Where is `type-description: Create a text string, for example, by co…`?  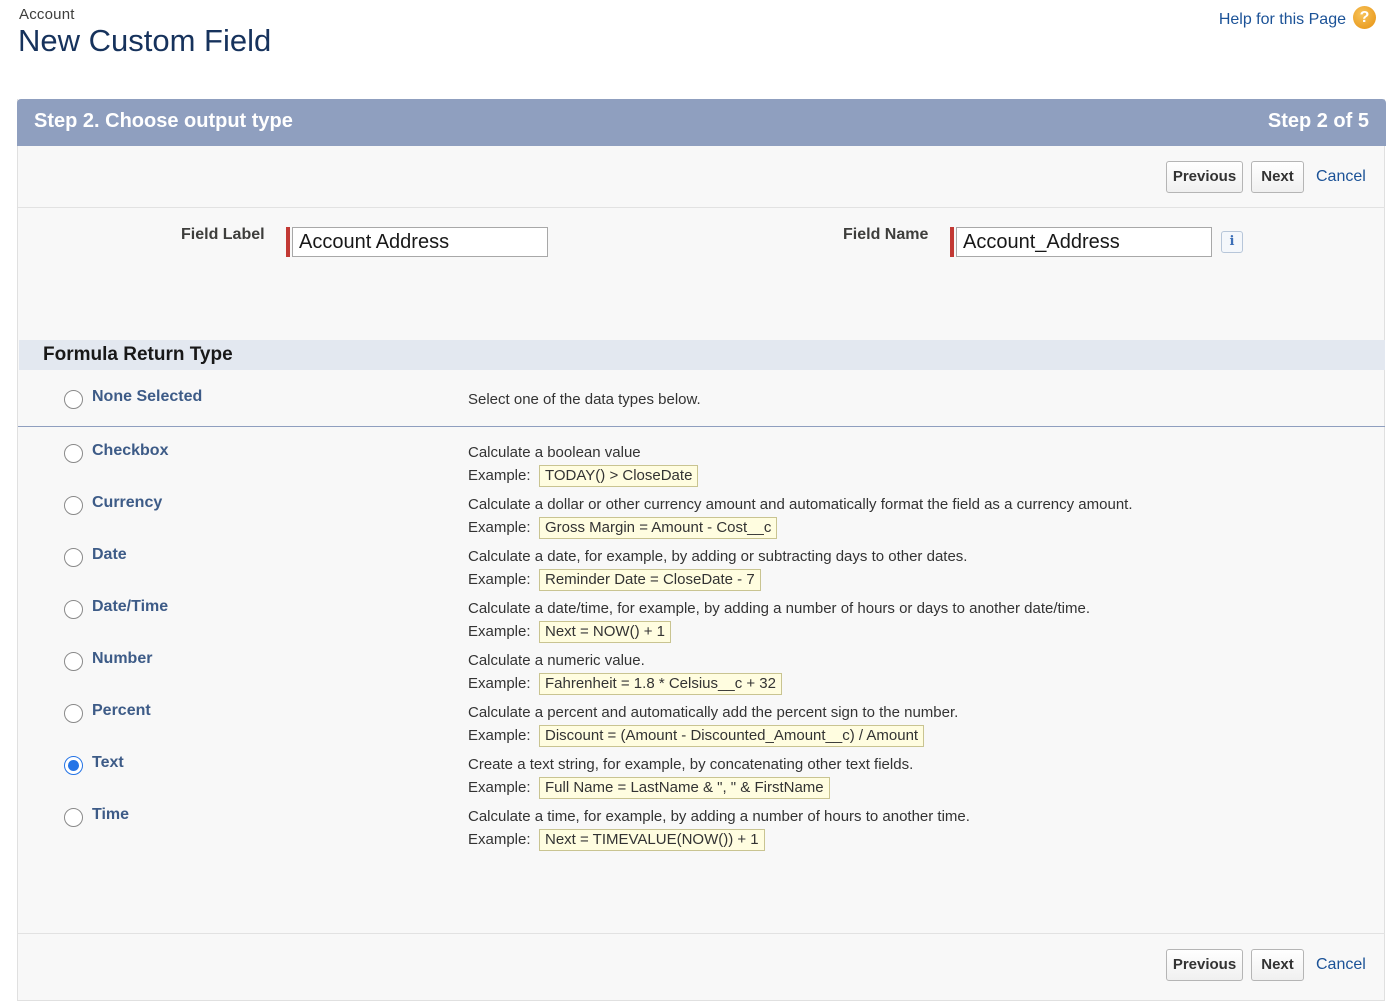
type-description: Create a text string, for example, by co… is located at coordinates (691, 764).